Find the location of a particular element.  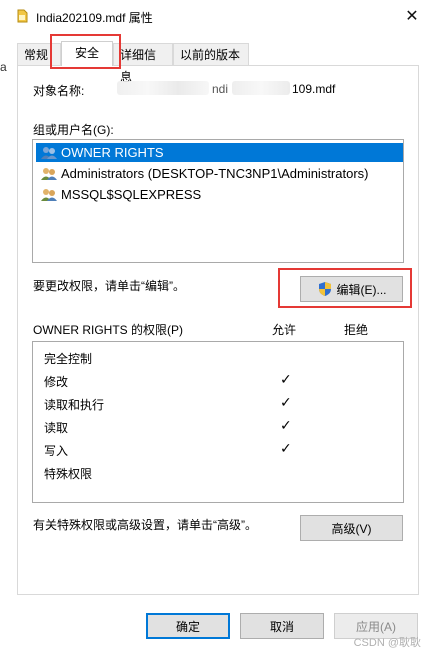

watermark: CSDN @耿耿 is located at coordinates (387, 643).